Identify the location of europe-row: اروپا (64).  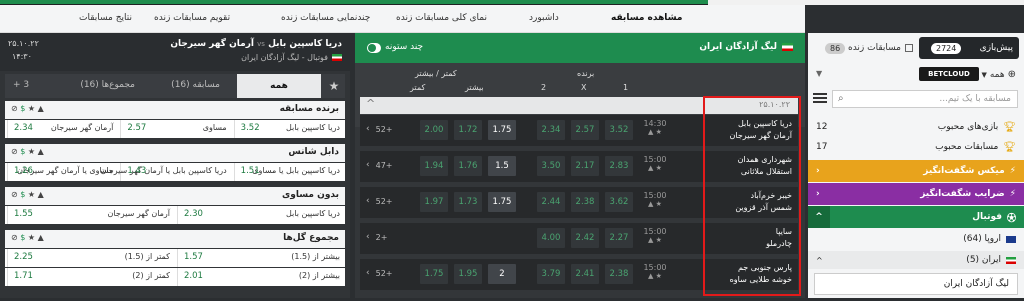
(916, 239).